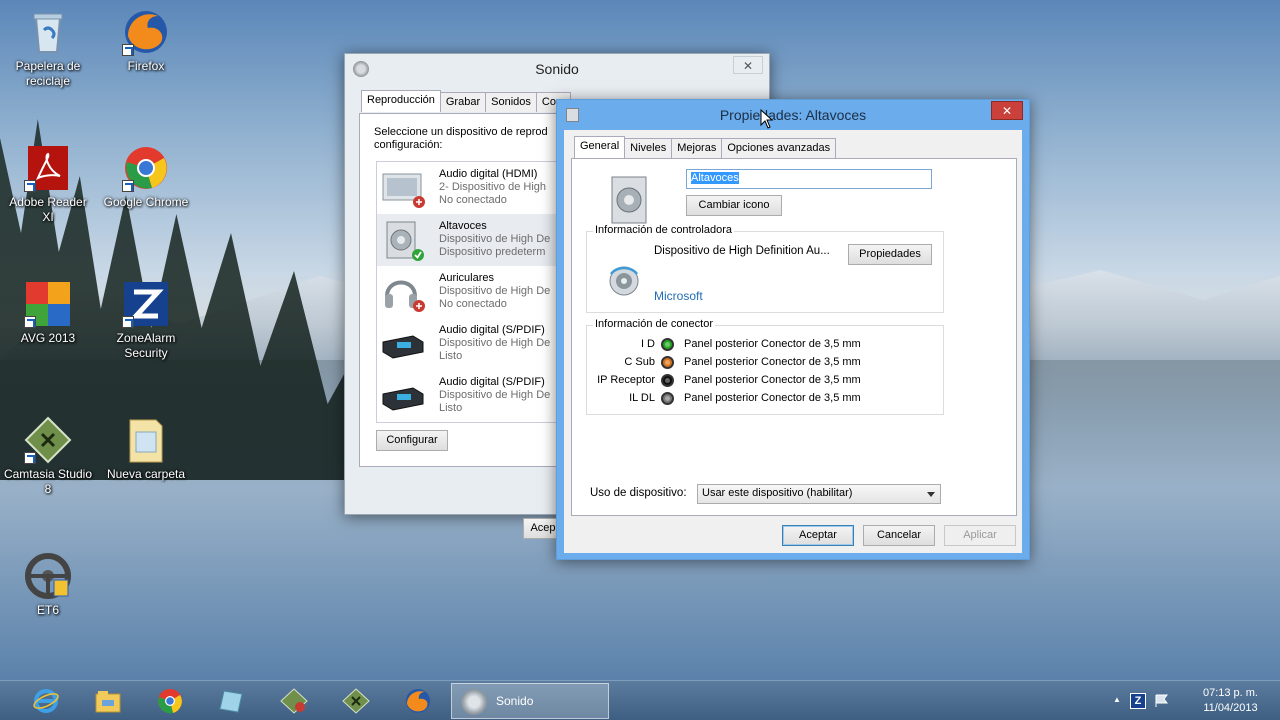 This screenshot has width=1280, height=720. What do you see at coordinates (294, 701) in the screenshot?
I see `taskbar-camtasia-recorder` at bounding box center [294, 701].